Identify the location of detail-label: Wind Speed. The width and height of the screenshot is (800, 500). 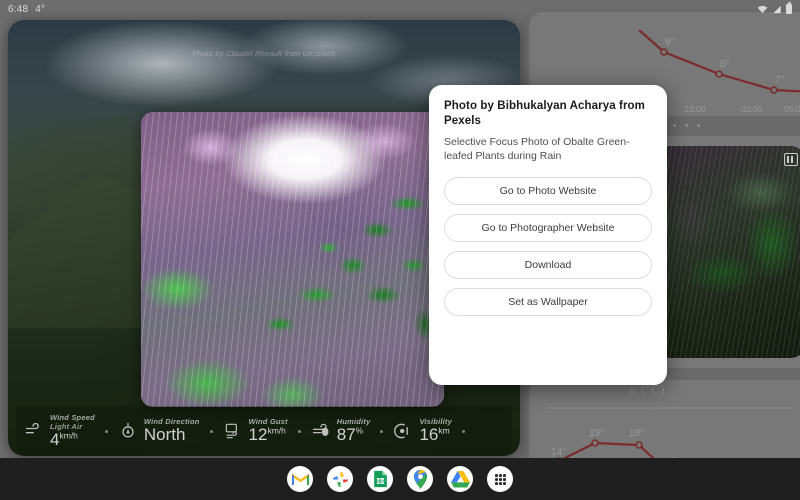
(72, 417).